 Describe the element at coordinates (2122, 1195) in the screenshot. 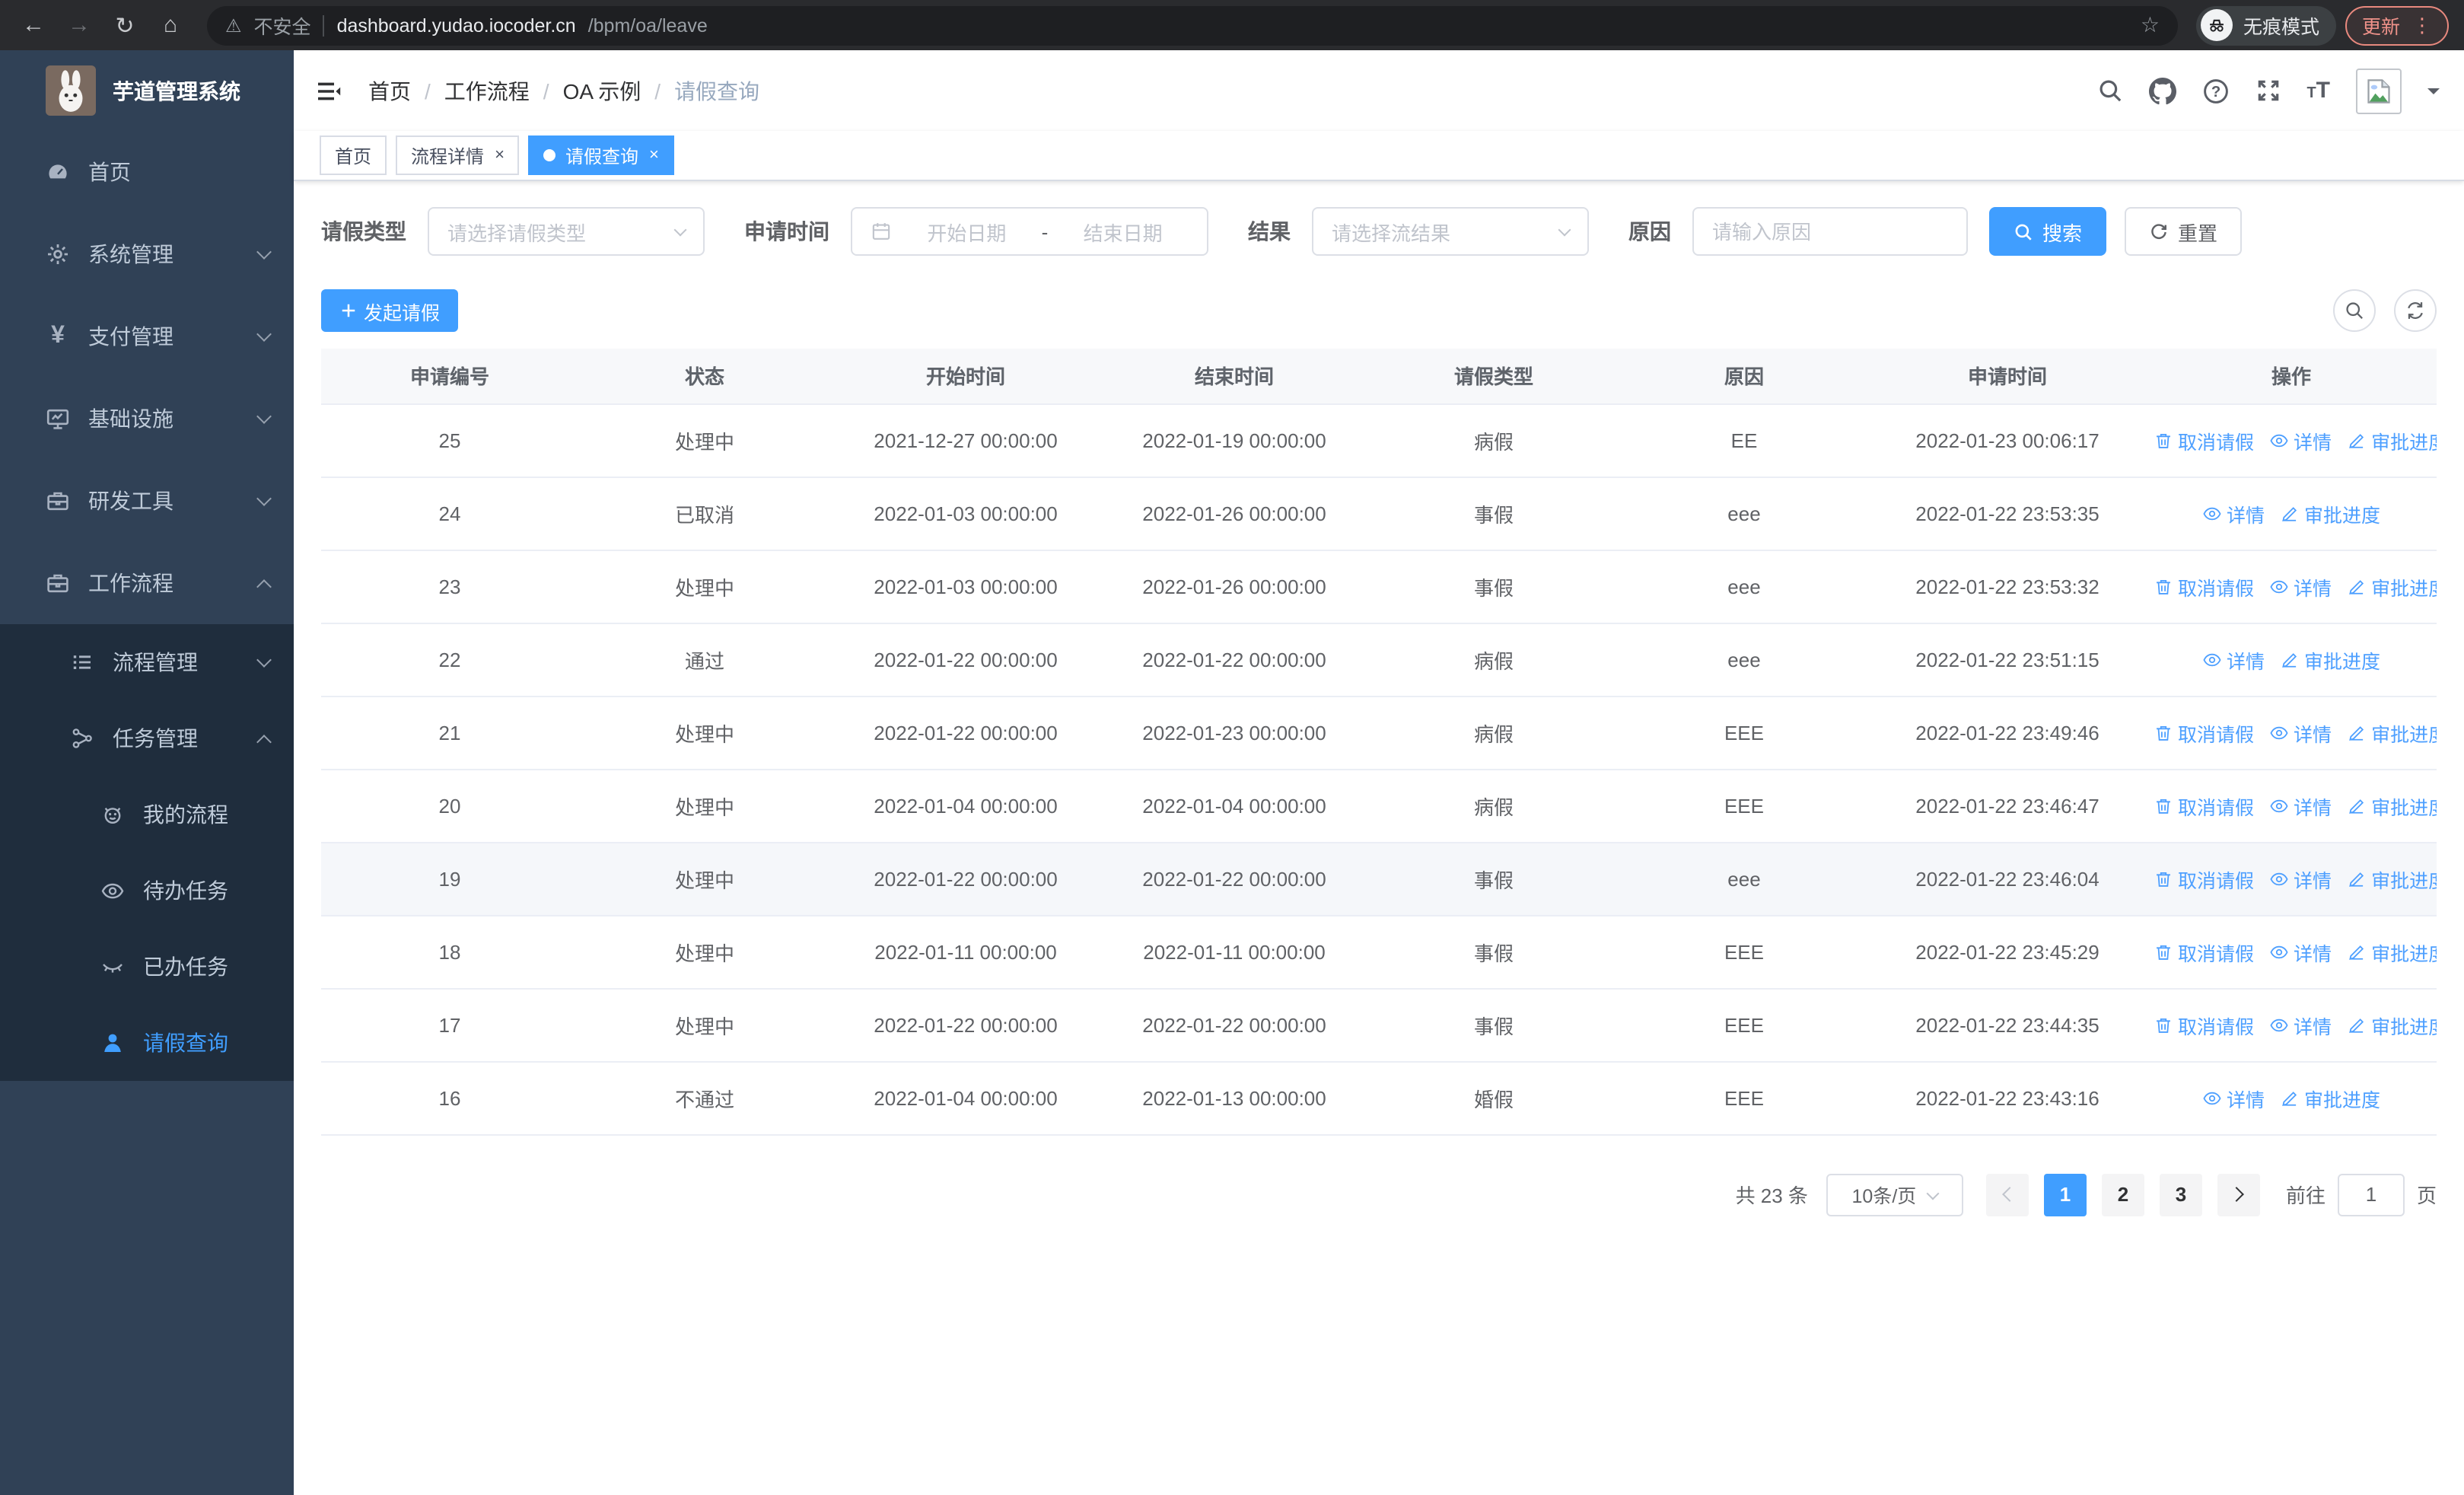

I see `page-button-2: 2` at that location.